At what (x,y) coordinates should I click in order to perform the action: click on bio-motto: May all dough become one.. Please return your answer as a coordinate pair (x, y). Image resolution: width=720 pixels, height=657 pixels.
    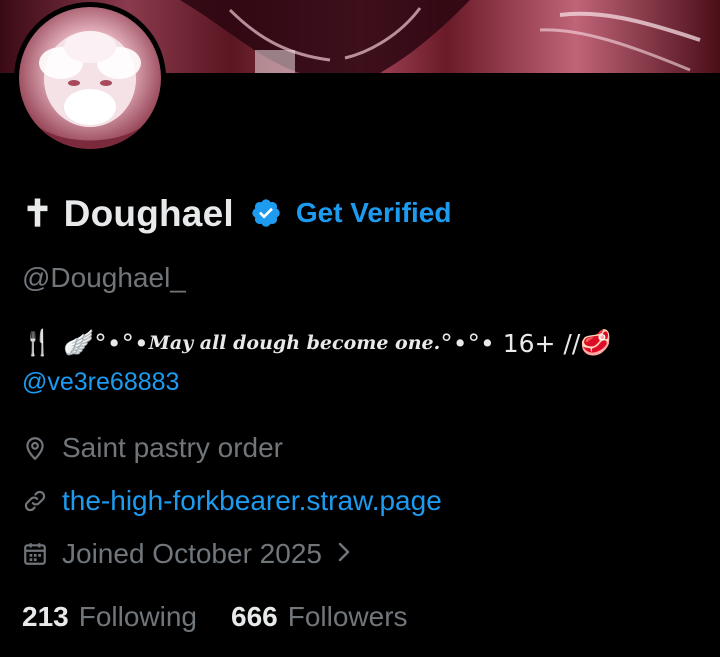
    Looking at the image, I should click on (294, 343).